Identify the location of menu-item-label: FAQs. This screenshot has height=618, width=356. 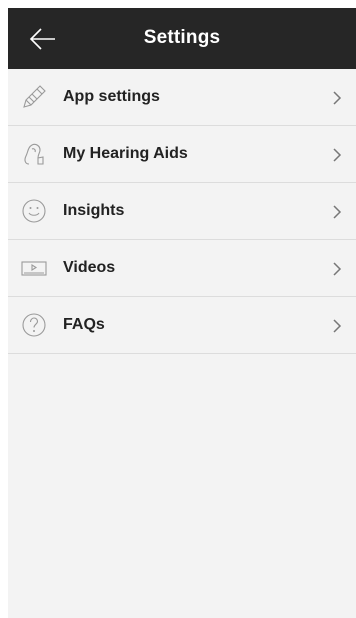
(84, 324).